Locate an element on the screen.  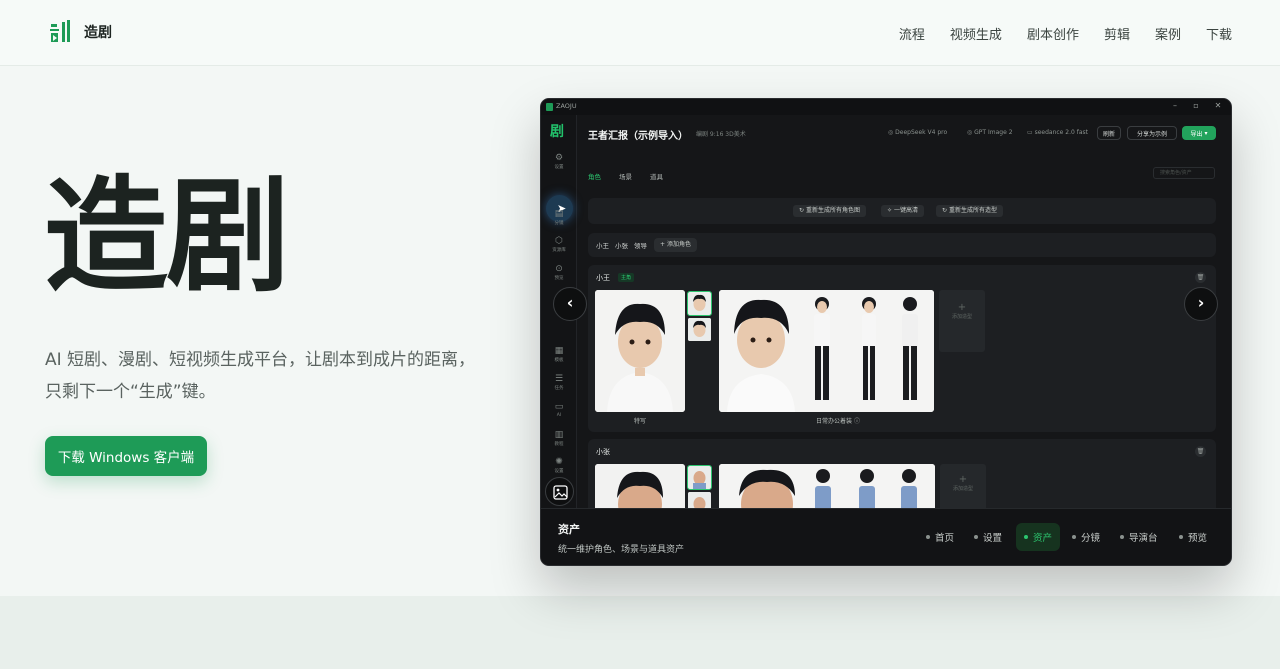
brand: 造剧 is located at coordinates (80, 32).